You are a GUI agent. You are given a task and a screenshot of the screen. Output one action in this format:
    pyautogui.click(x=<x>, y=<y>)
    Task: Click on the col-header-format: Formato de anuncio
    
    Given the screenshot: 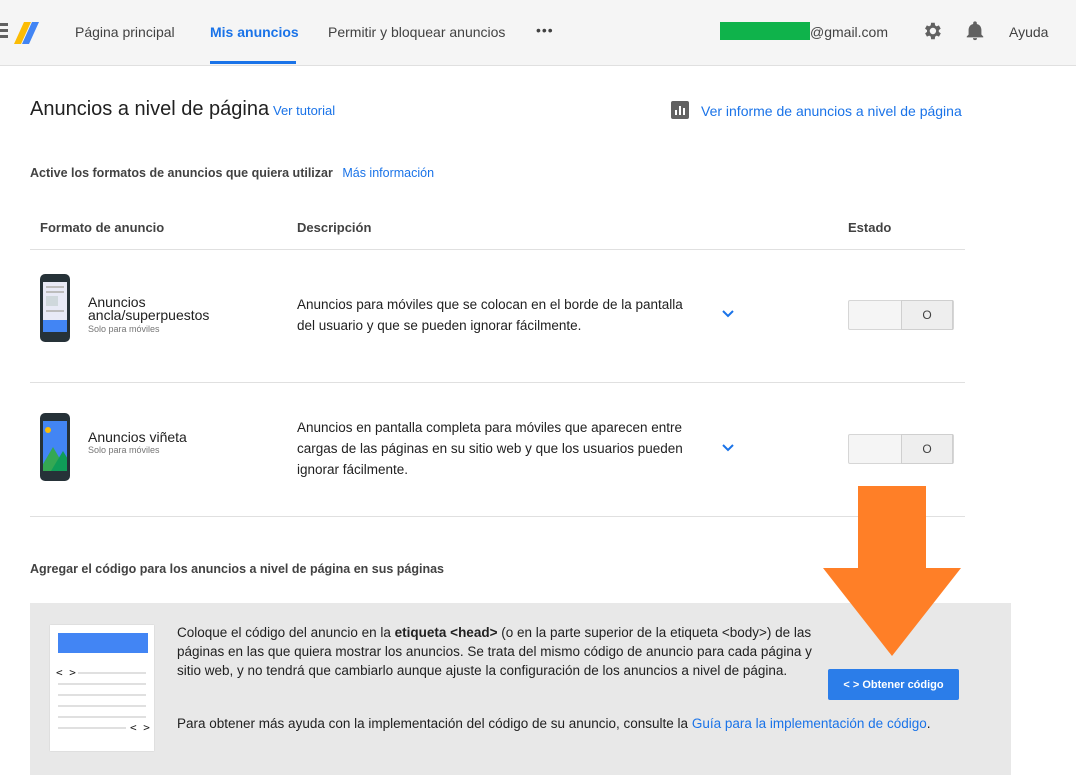 What is the action you would take?
    pyautogui.click(x=102, y=227)
    